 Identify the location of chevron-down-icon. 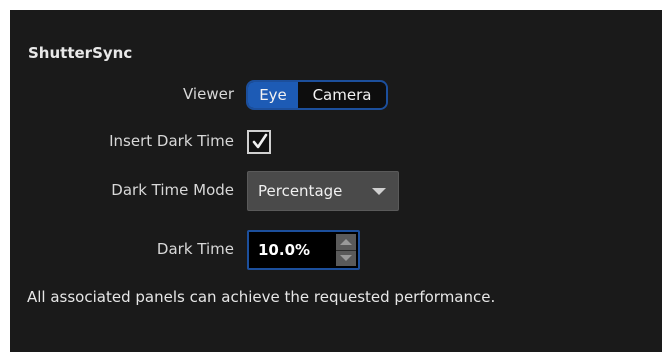
(379, 191).